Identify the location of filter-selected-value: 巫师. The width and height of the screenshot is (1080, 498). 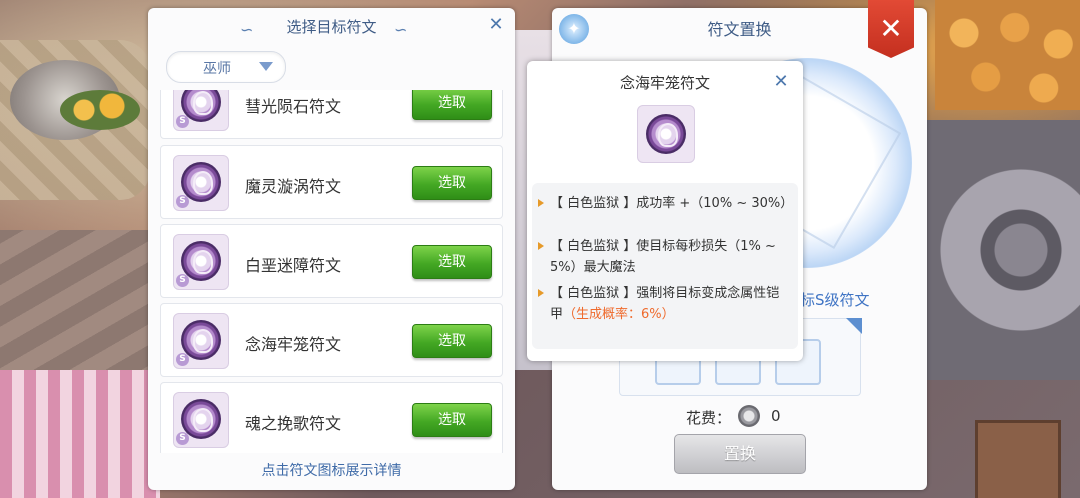
(217, 69).